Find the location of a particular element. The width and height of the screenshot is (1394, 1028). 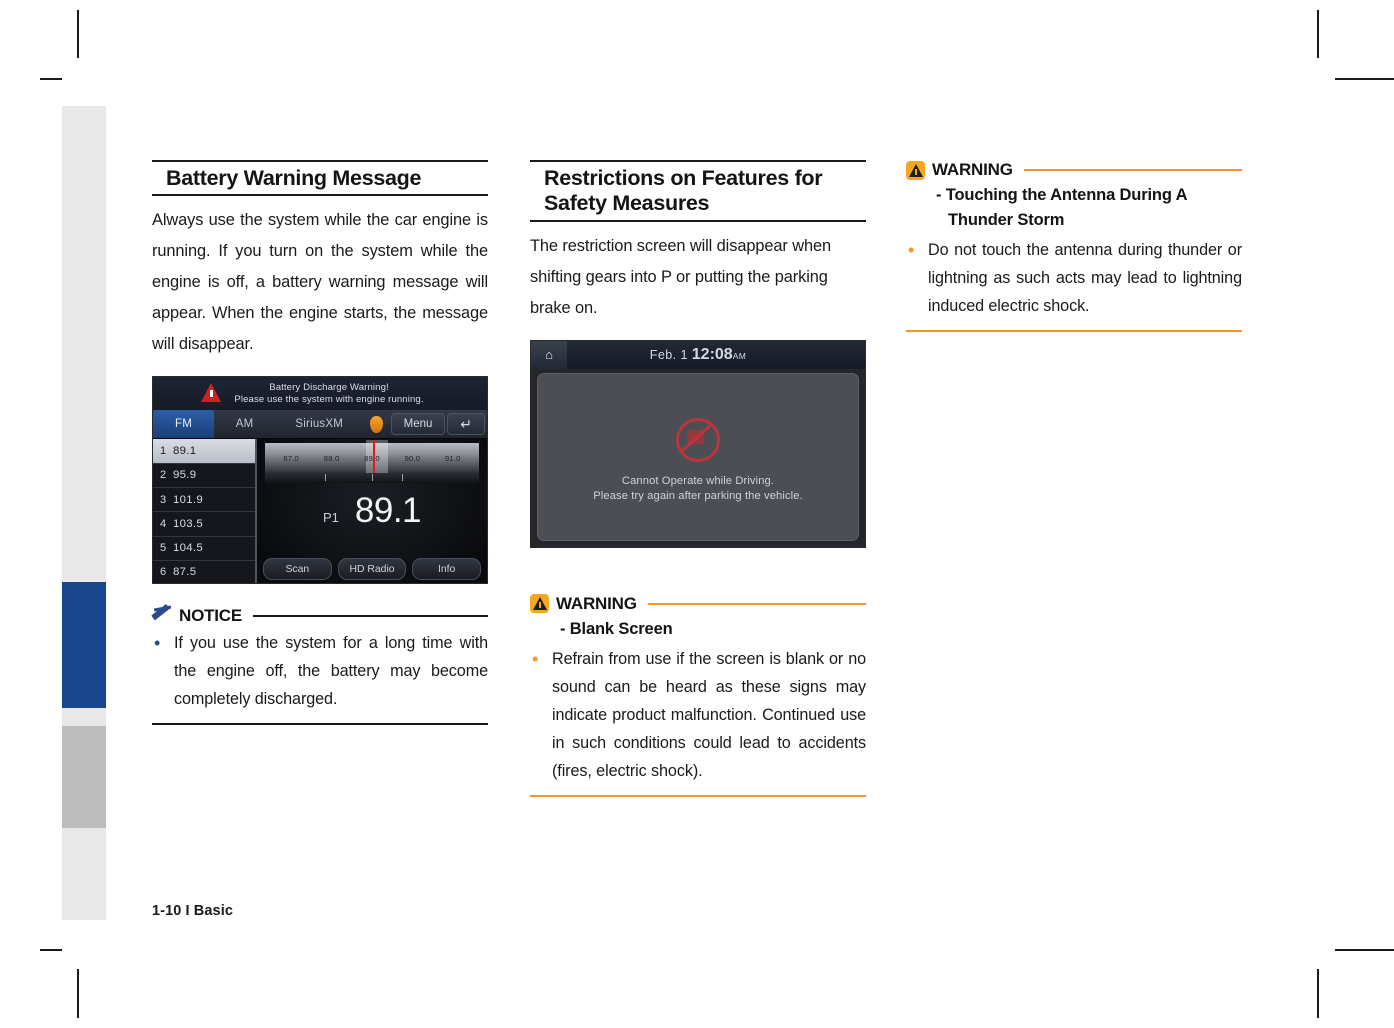

dial-tick: 91.0 is located at coordinates (452, 459).